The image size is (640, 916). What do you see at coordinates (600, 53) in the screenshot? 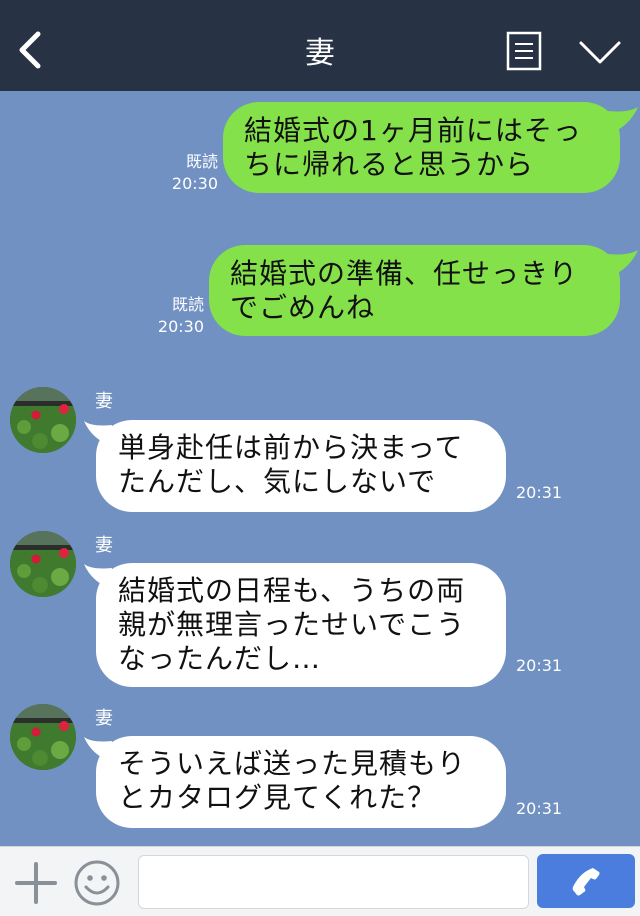
I see `chevron-down-icon` at bounding box center [600, 53].